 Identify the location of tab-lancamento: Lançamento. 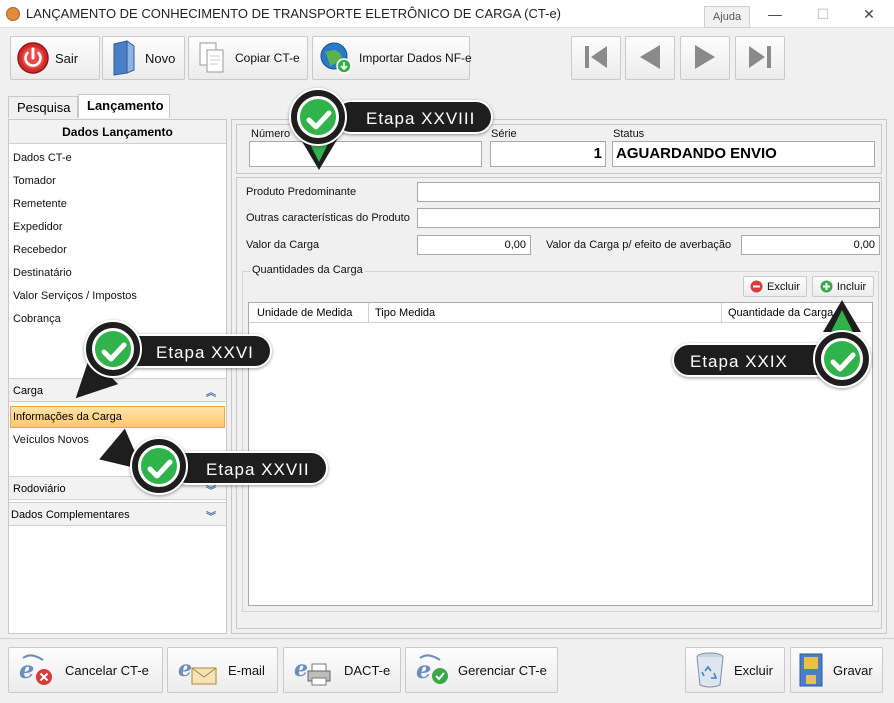
(124, 106).